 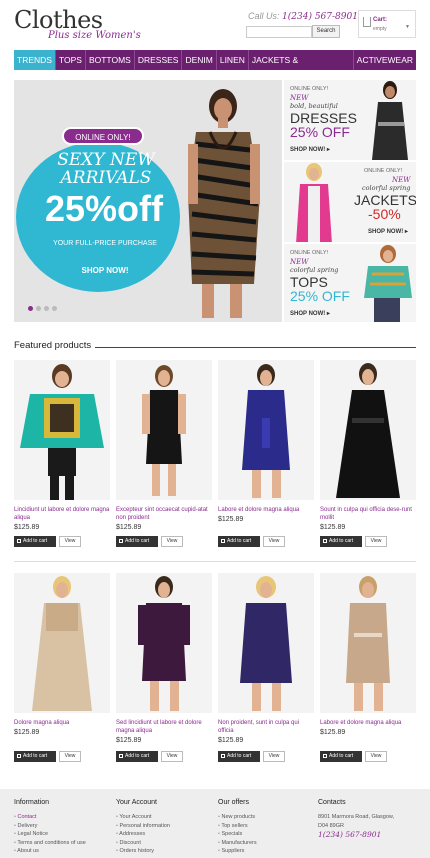 What do you see at coordinates (380, 20) in the screenshot?
I see `cart-title: Cart:` at bounding box center [380, 20].